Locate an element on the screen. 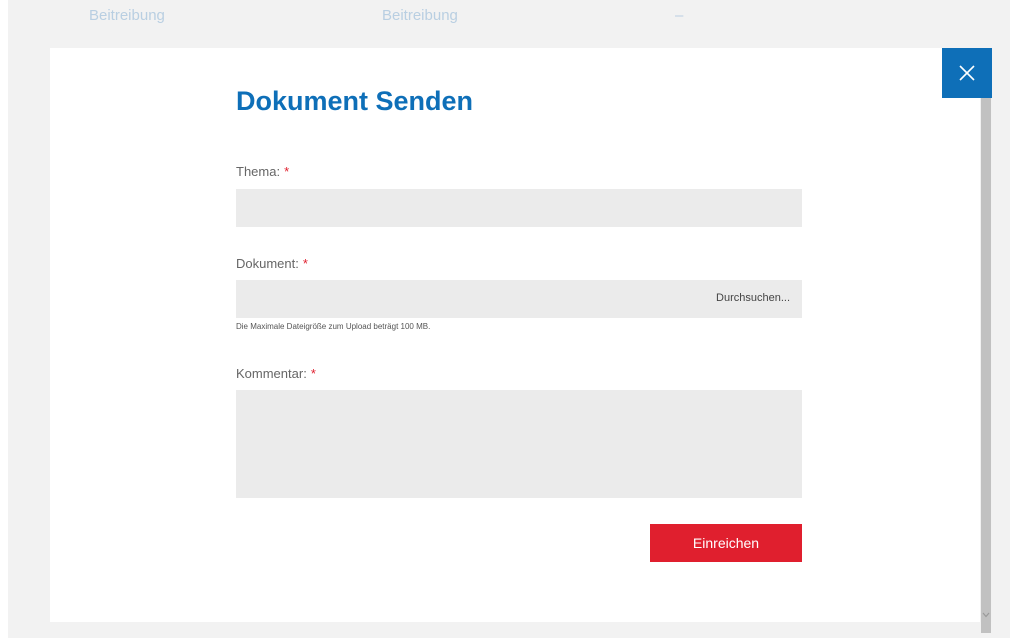 This screenshot has height=638, width=1018. background-table-cell: – is located at coordinates (679, 15).